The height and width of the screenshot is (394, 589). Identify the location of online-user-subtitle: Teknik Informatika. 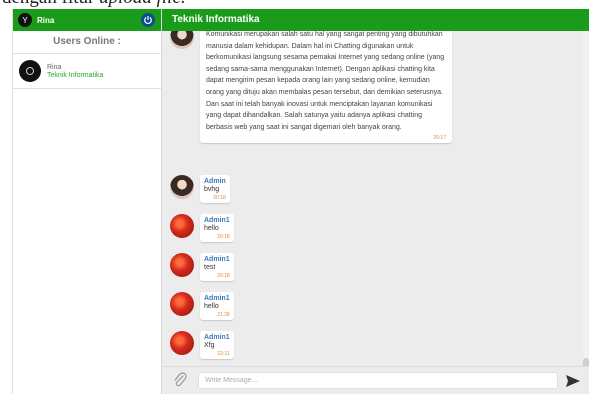
(75, 75).